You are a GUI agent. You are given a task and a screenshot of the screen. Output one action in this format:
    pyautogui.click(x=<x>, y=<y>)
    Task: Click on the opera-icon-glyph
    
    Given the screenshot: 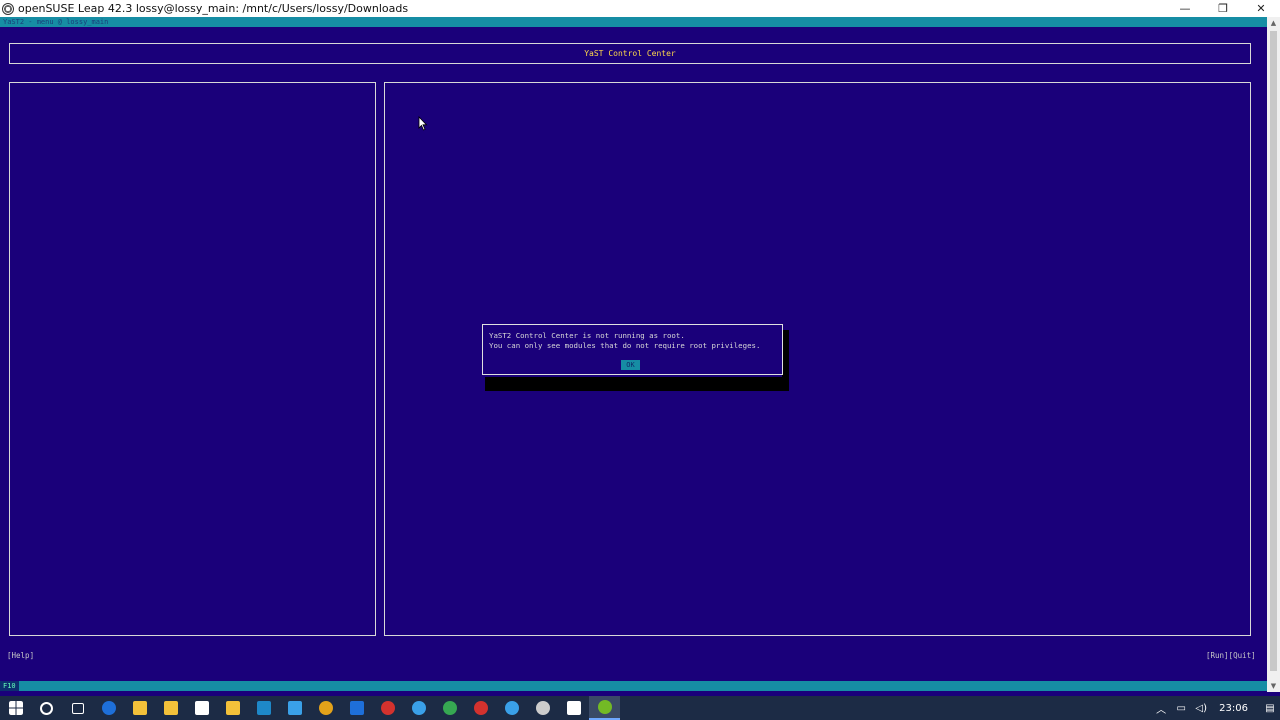 What is the action you would take?
    pyautogui.click(x=387, y=708)
    